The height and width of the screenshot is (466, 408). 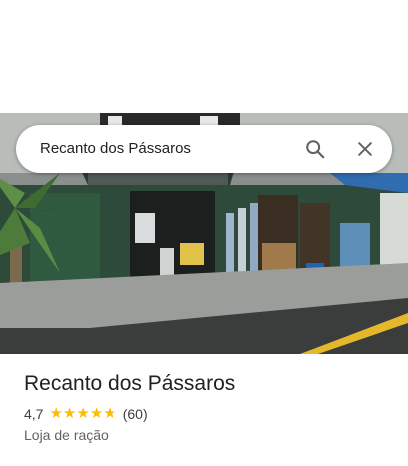 I want to click on rating-stars: ★ ★ ★ ★ ★, so click(x=82, y=414).